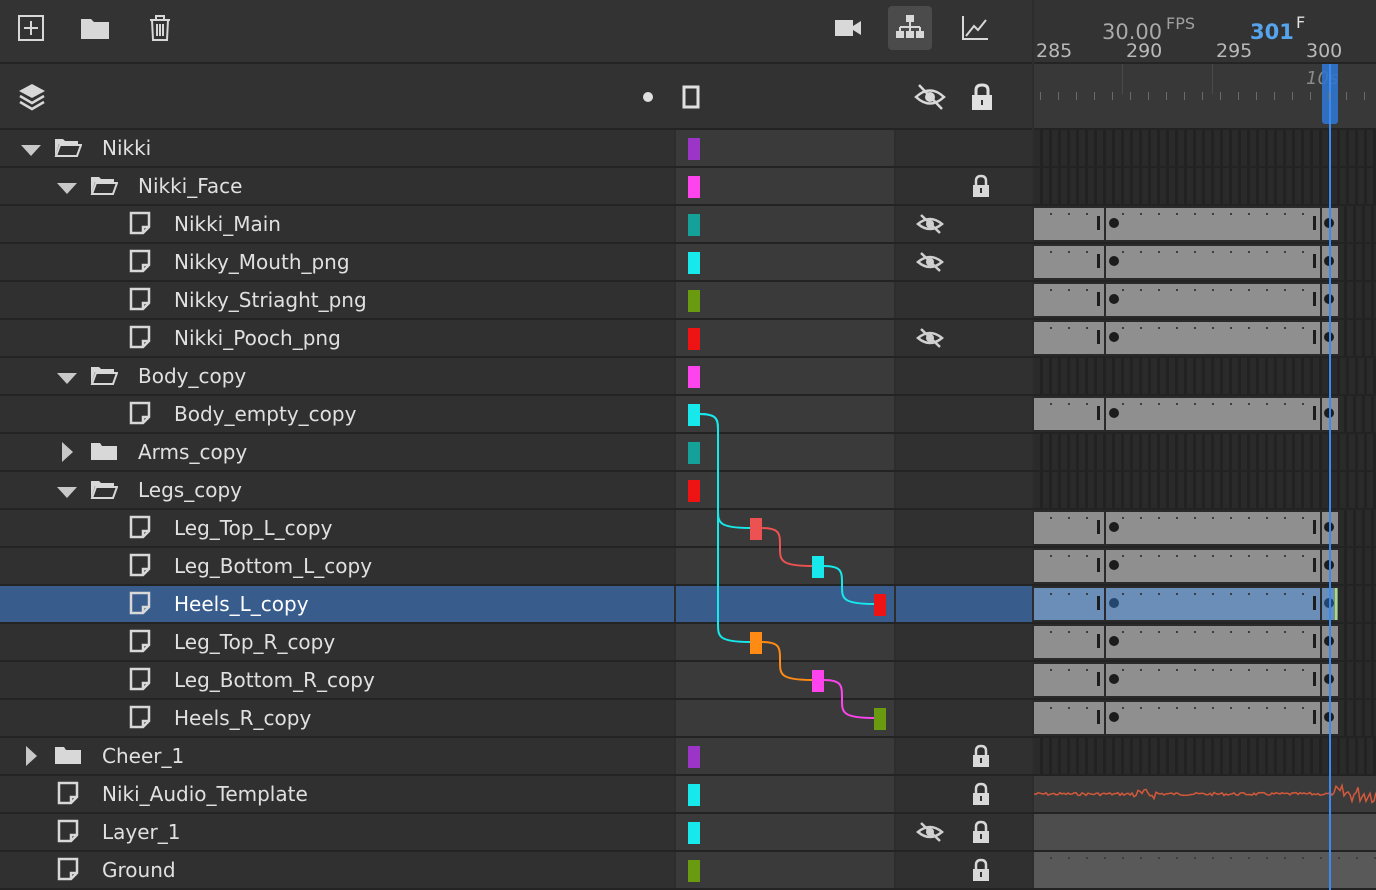 The height and width of the screenshot is (890, 1376). I want to click on layer-row: Arms_copy, so click(688, 453).